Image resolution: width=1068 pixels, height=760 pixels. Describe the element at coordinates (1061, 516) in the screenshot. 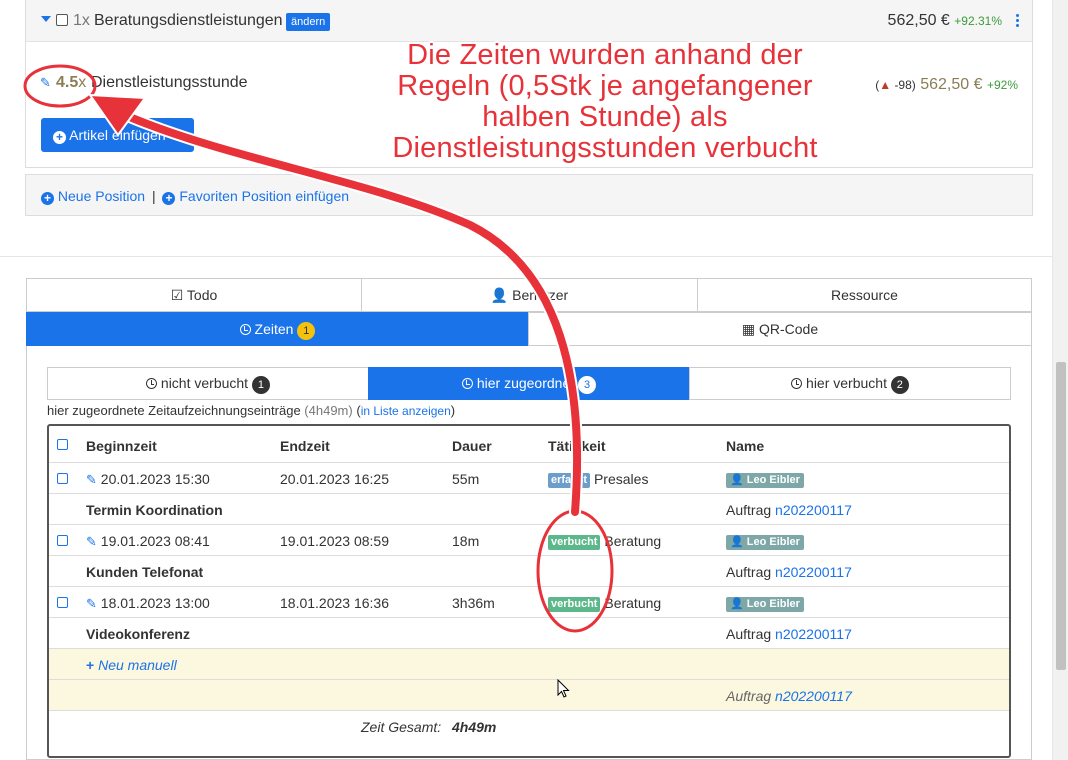

I see `scrollbar-thumb` at that location.